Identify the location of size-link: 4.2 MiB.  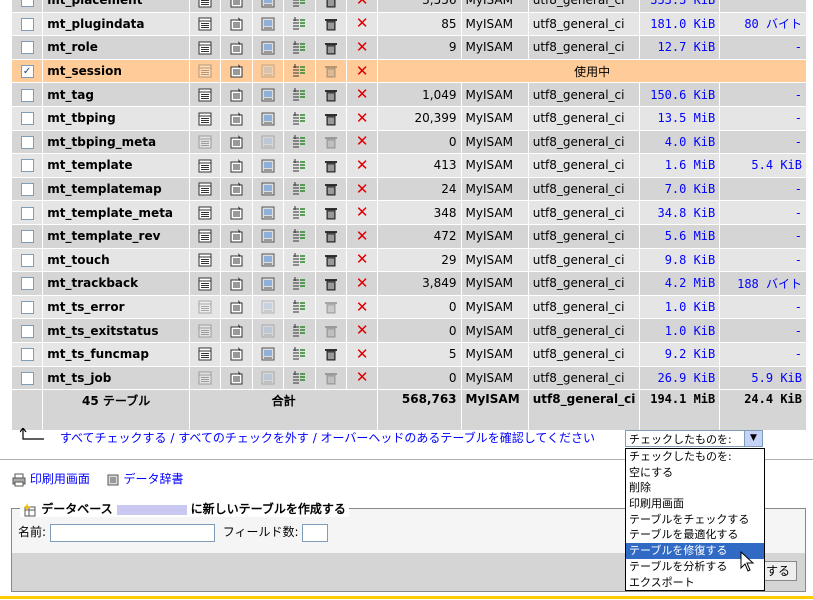
(680, 283).